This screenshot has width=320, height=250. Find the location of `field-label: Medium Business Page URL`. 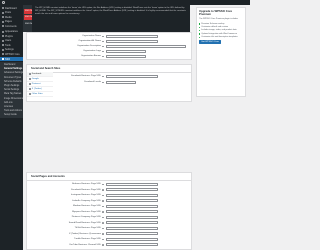

field-label: Medium Business Page URL is located at coordinates (87, 206).